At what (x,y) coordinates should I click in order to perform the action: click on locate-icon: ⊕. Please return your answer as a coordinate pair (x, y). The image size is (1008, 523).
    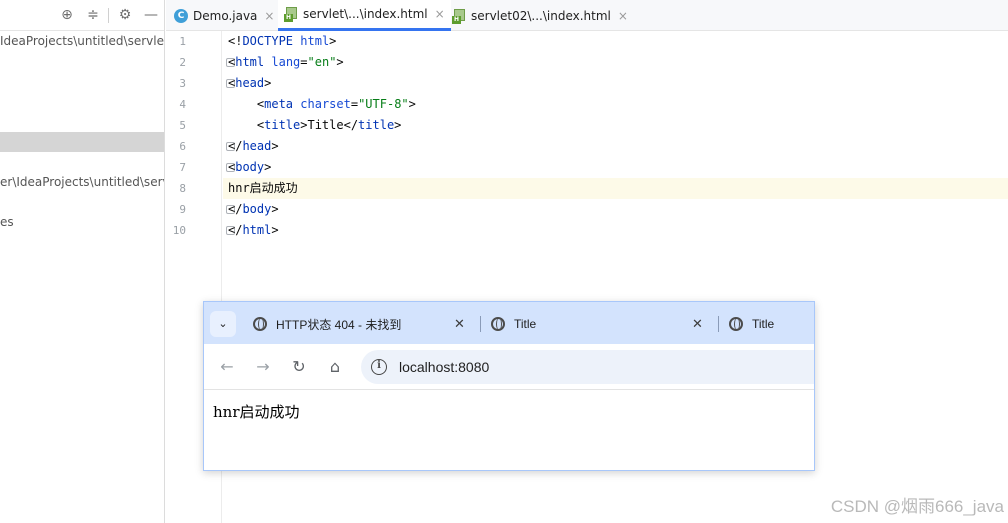
    Looking at the image, I should click on (67, 15).